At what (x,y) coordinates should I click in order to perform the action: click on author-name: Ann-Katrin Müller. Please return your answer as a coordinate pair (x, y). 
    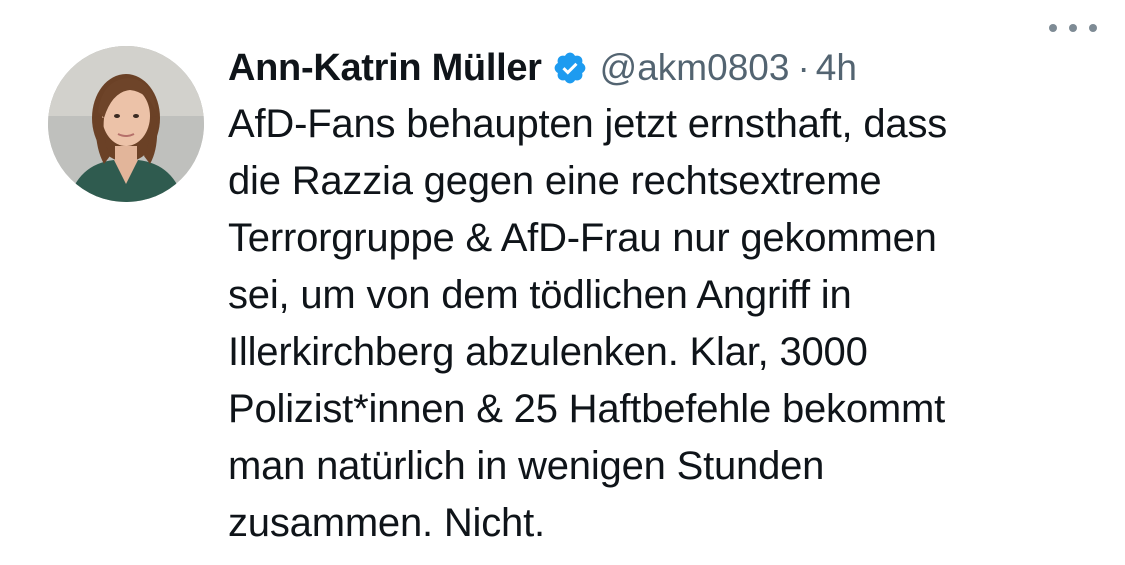
    Looking at the image, I should click on (385, 68).